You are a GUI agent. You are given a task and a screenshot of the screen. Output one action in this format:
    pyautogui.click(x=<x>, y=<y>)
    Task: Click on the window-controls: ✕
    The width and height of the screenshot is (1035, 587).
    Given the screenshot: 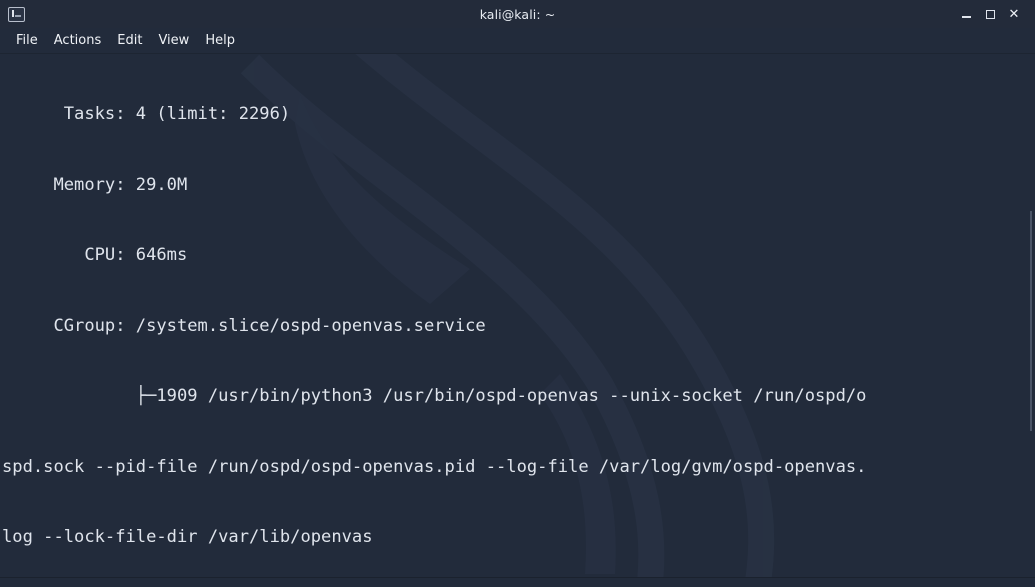 What is the action you would take?
    pyautogui.click(x=995, y=14)
    